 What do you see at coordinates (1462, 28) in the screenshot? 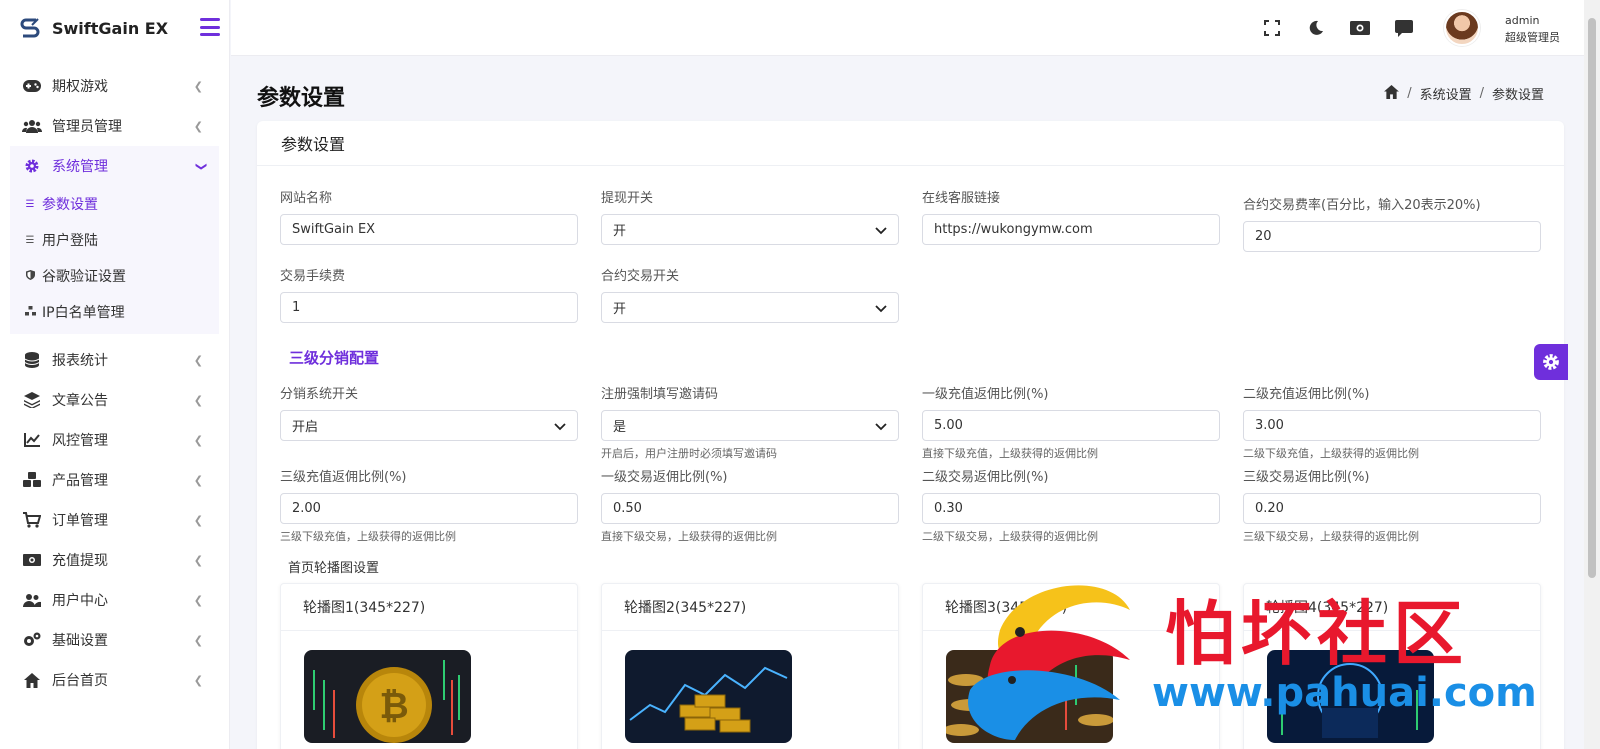
I see `avatar` at bounding box center [1462, 28].